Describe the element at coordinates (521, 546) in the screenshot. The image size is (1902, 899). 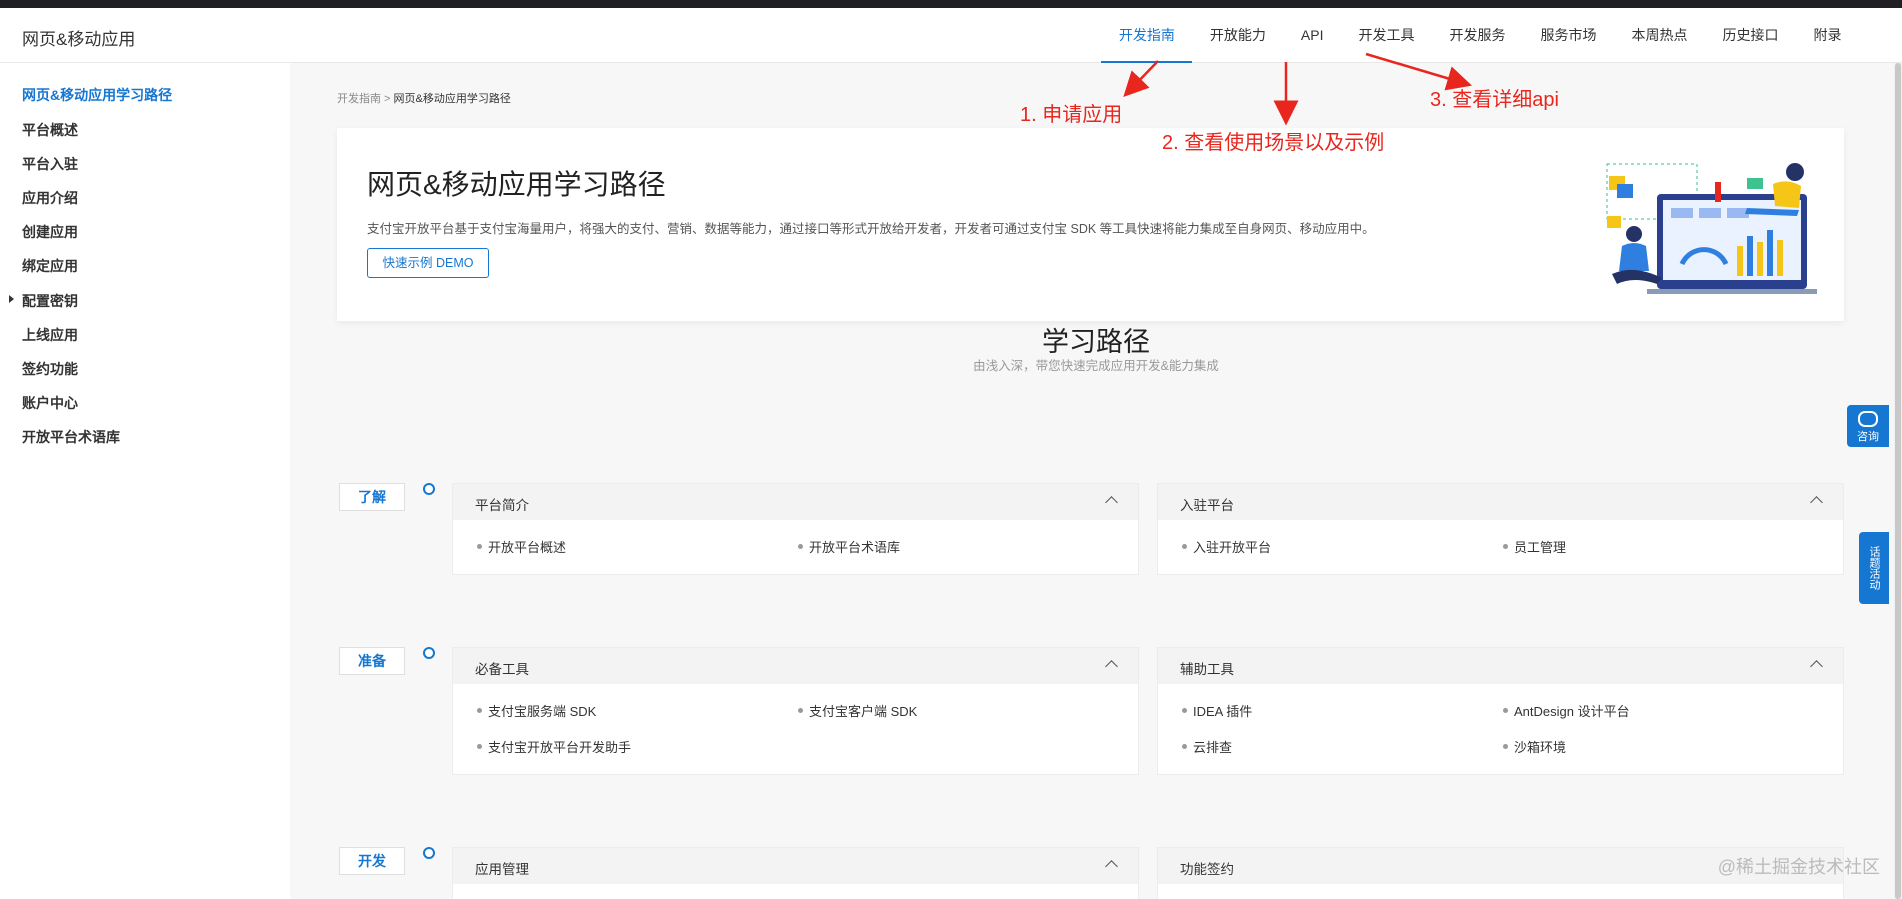
I see `list-item: 开放平台概述` at that location.